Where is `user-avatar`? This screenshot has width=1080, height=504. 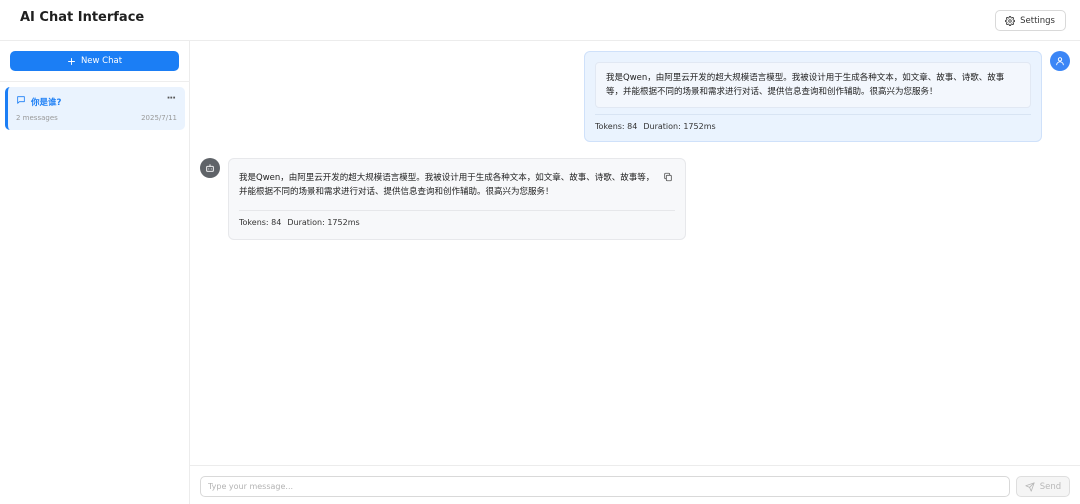 user-avatar is located at coordinates (1060, 61).